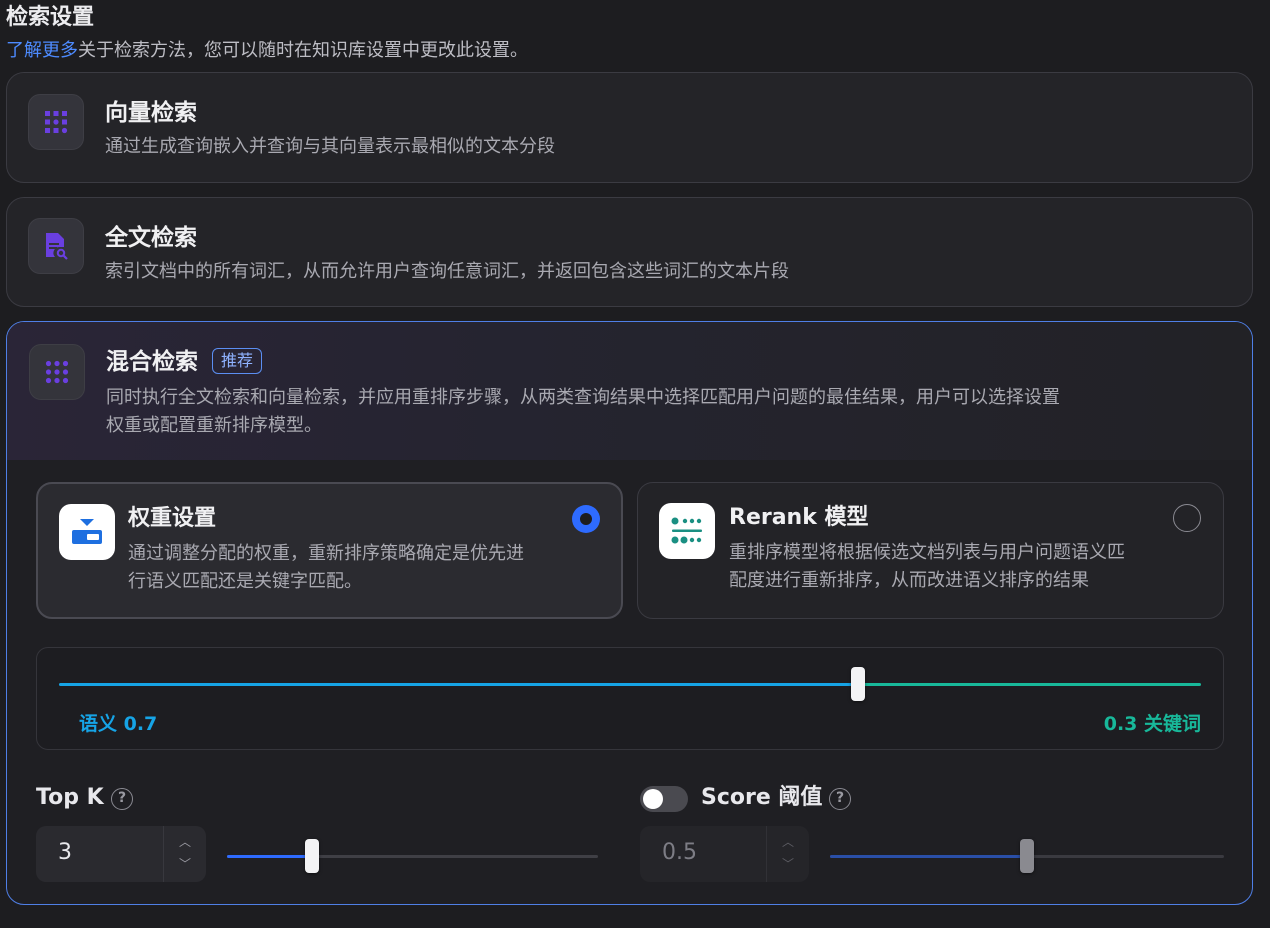 This screenshot has width=1270, height=928. Describe the element at coordinates (1029, 684) in the screenshot. I see `keyword-weight-track` at that location.